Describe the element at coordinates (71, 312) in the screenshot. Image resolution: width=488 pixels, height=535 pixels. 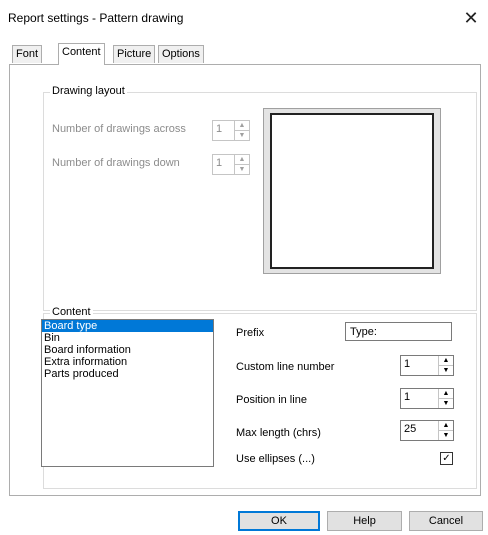
I see `content-group-title: Content` at that location.